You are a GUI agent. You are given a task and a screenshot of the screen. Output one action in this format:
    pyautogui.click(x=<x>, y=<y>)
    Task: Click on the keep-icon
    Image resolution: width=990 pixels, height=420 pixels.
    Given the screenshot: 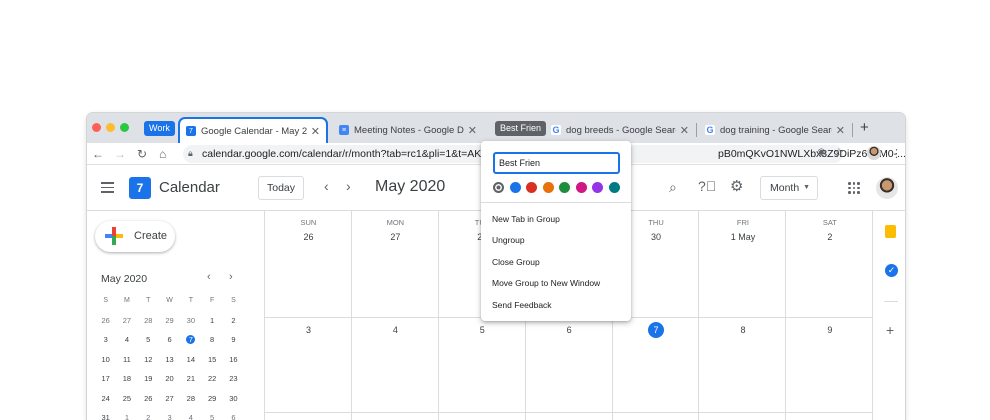 What is the action you would take?
    pyautogui.click(x=890, y=231)
    